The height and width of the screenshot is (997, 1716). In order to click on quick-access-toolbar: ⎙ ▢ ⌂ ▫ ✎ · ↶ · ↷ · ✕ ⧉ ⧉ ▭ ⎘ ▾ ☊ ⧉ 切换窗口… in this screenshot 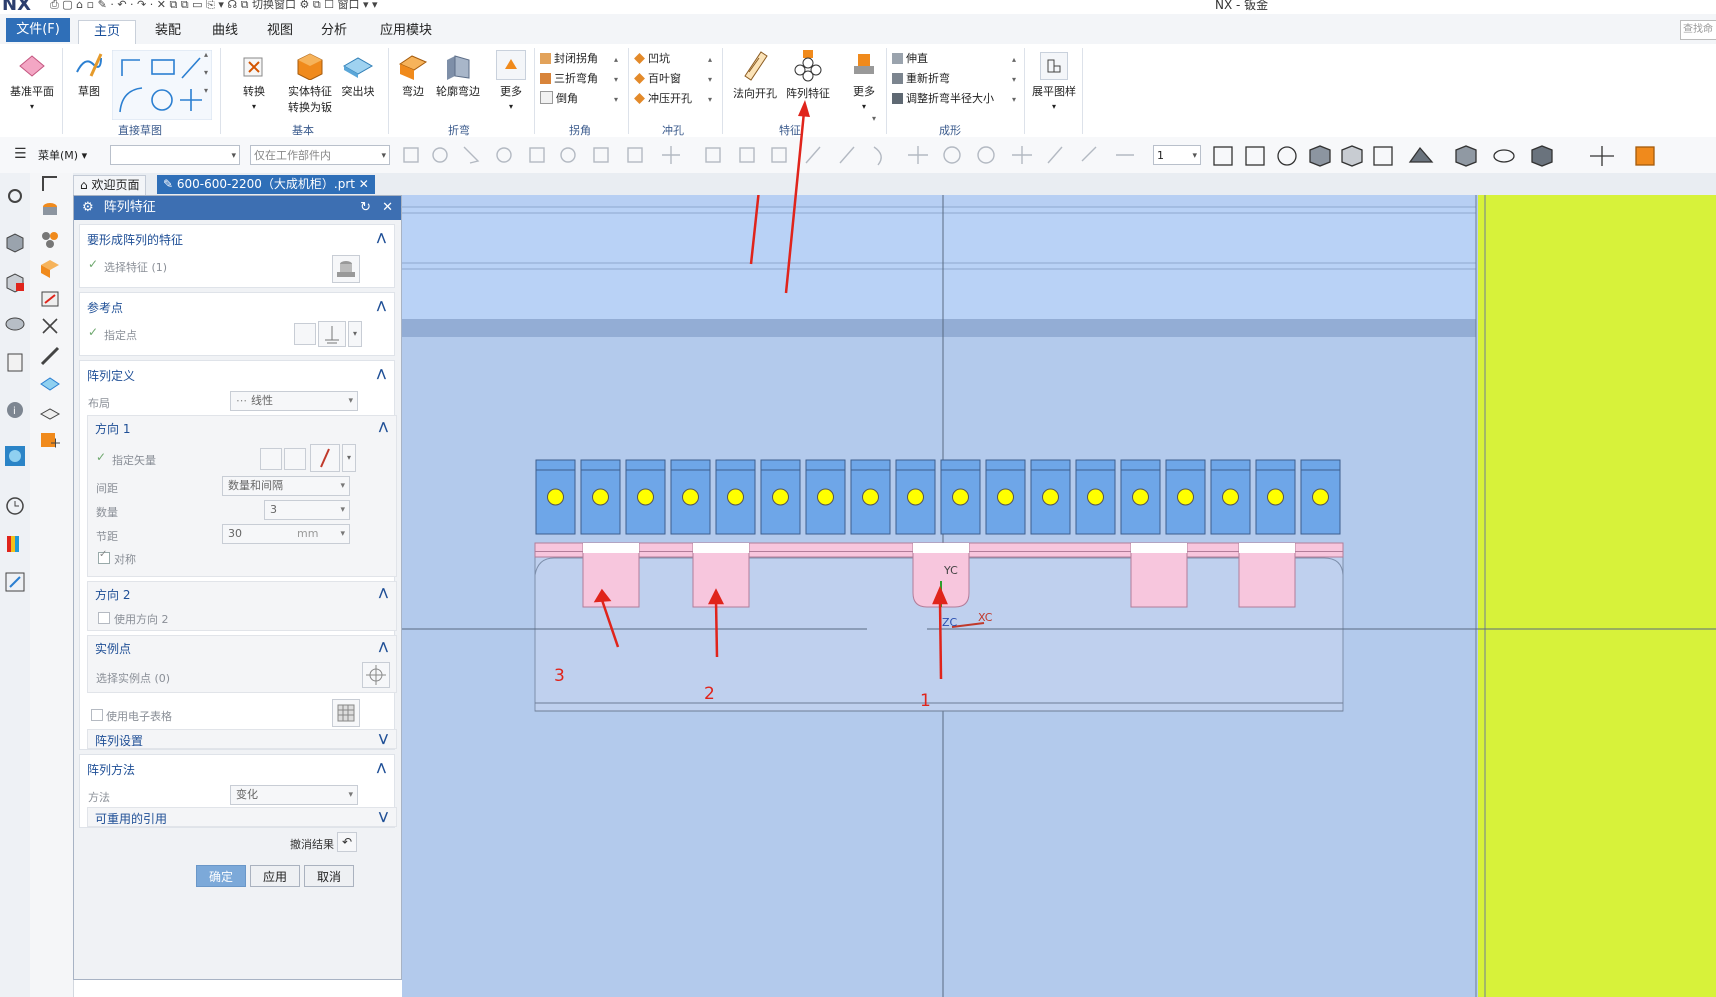, I will do `click(214, 6)`.